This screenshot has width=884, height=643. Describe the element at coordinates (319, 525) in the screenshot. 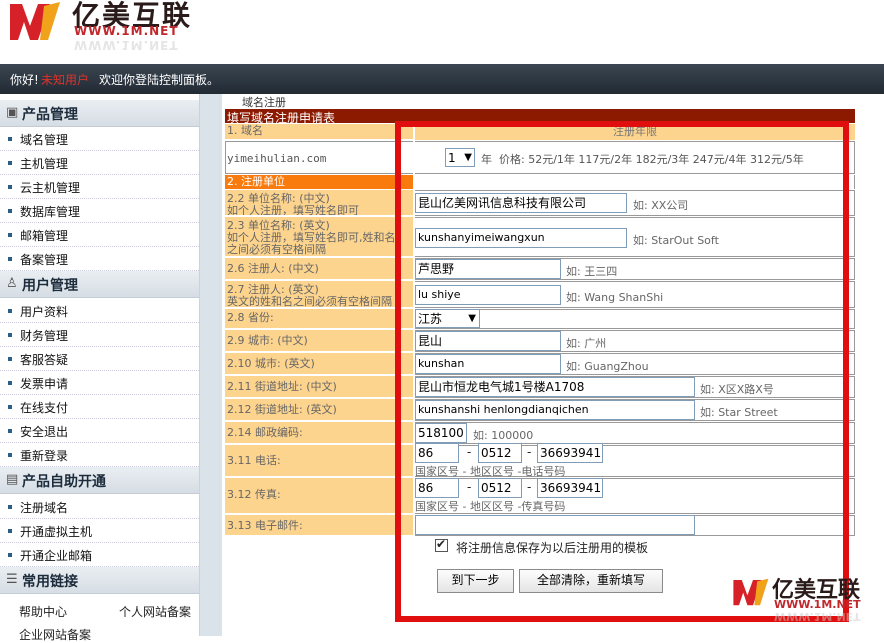

I see `email-label: 3.13 电子邮件:` at that location.